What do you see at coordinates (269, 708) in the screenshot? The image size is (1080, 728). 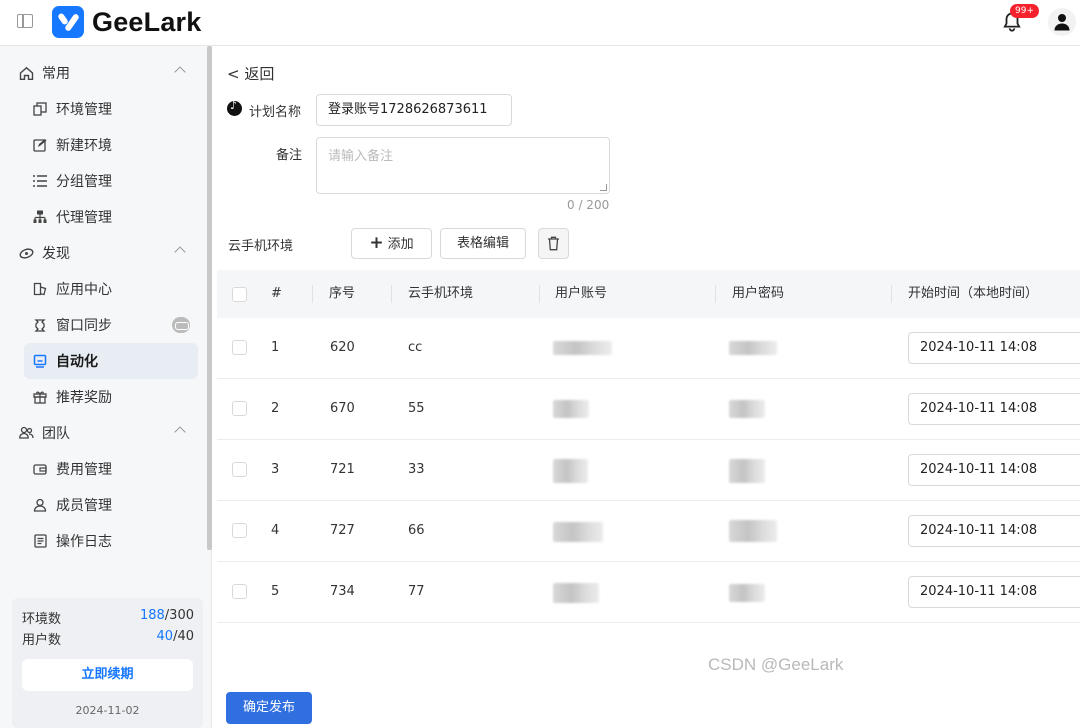 I see `publish-button: 确定发布` at bounding box center [269, 708].